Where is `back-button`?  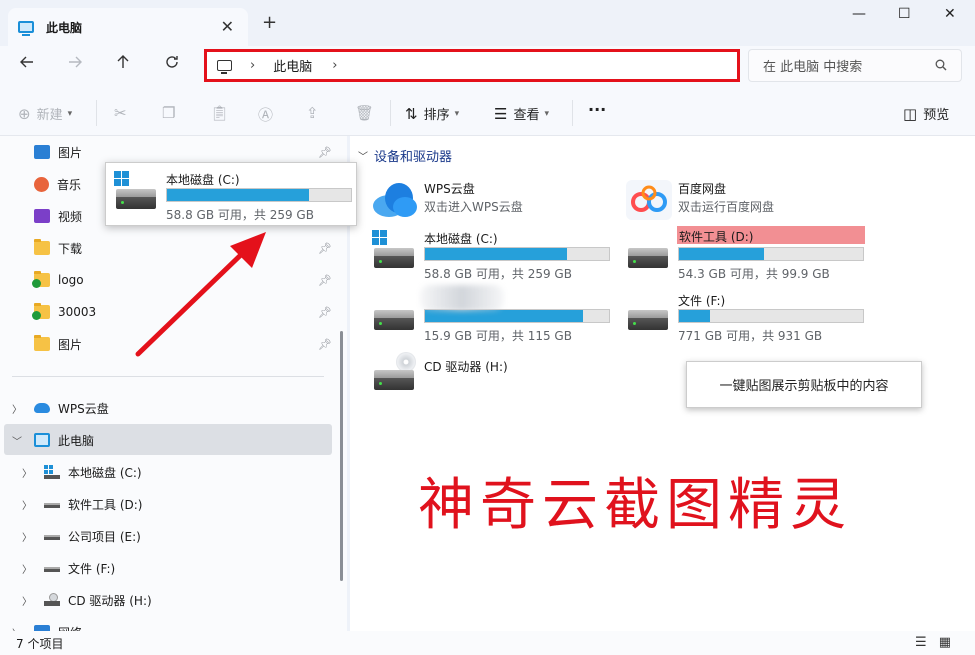 back-button is located at coordinates (27, 64).